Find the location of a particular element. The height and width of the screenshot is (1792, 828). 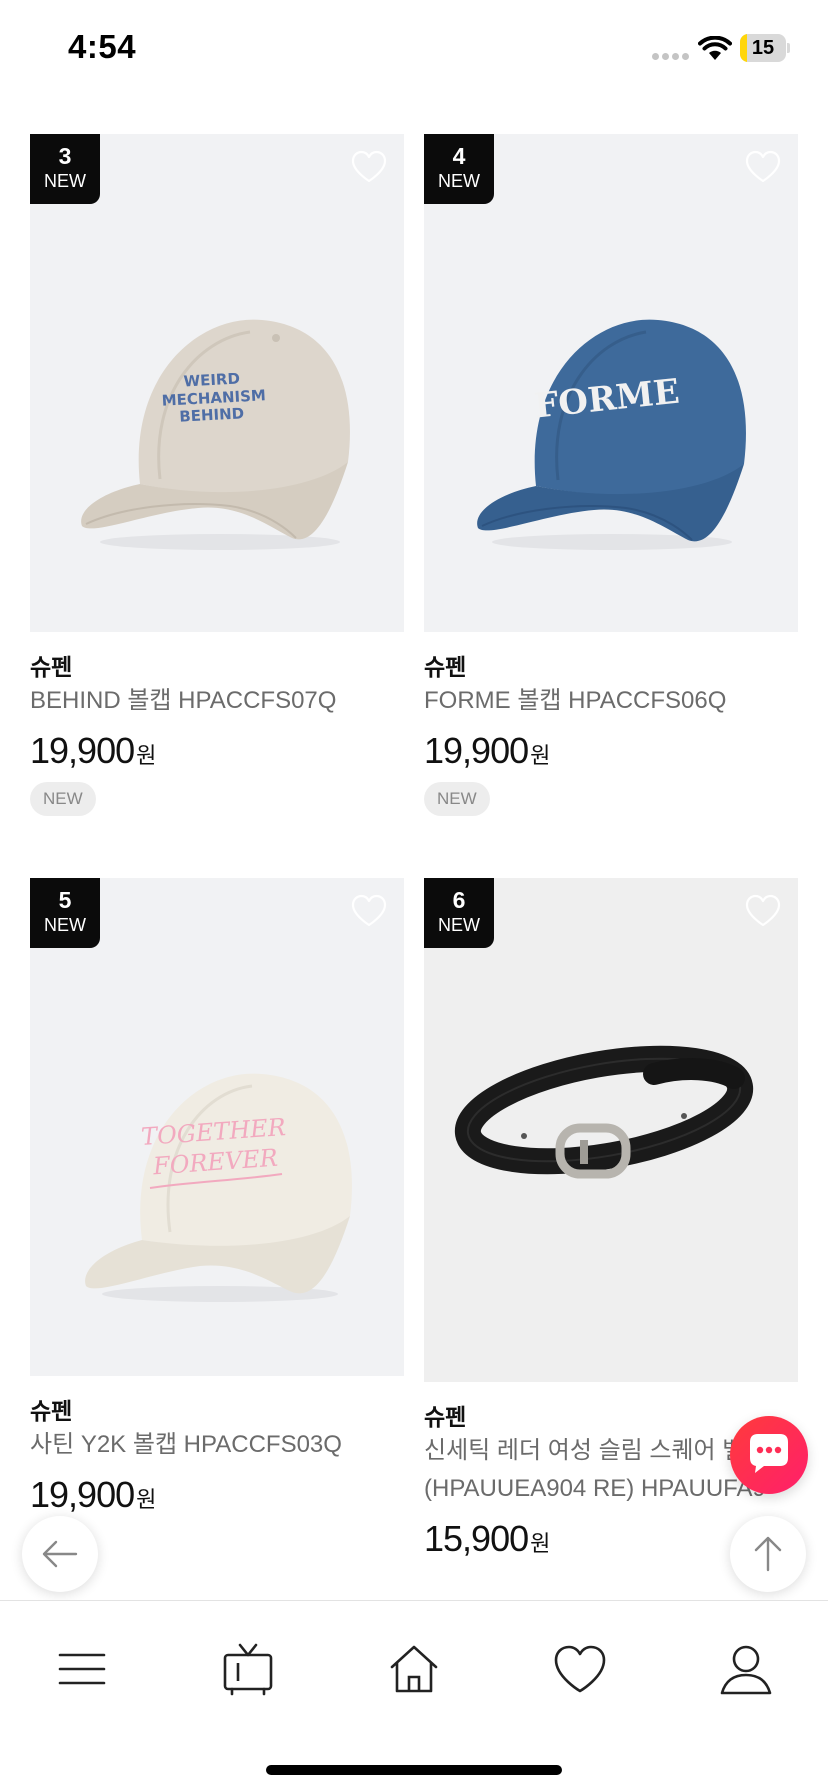

battery-percent: 15 is located at coordinates (763, 48).